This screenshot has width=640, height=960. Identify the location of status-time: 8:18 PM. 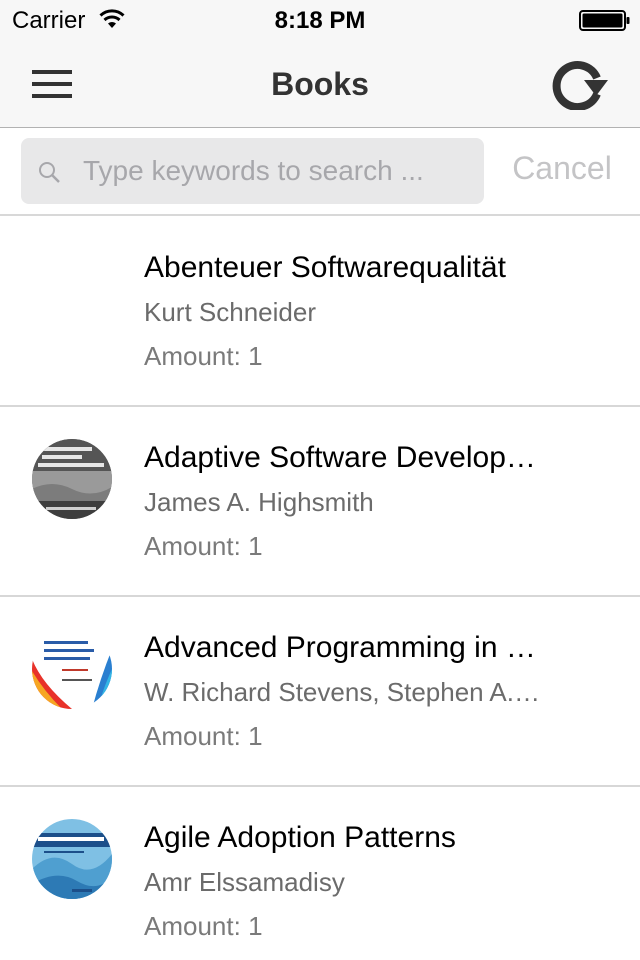
(320, 20).